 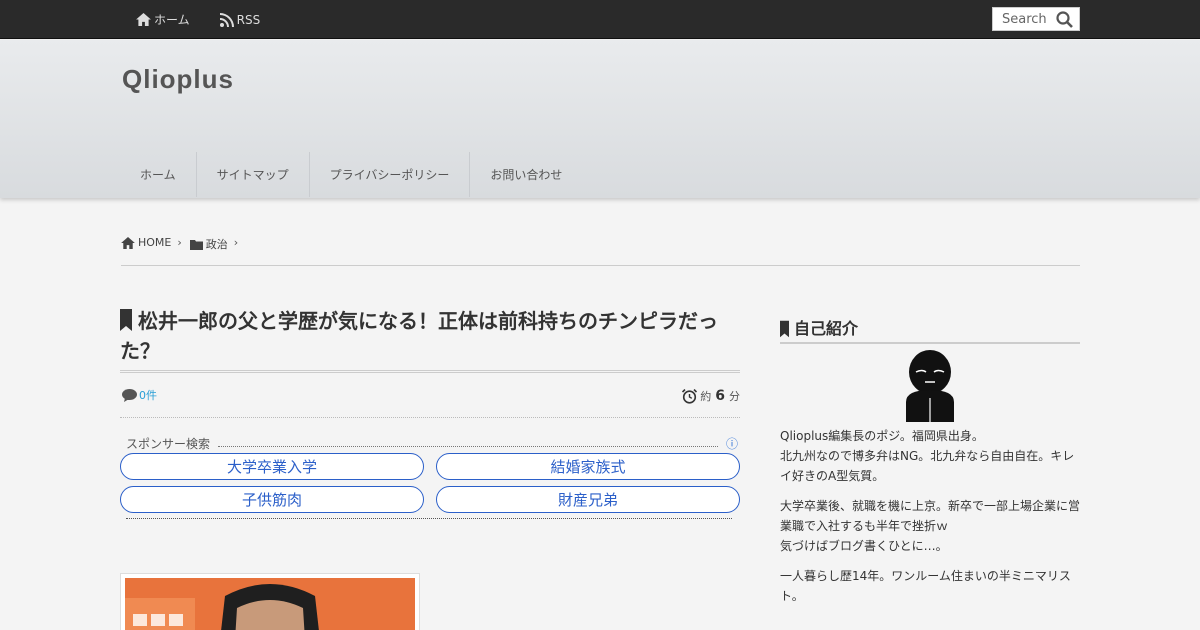 I want to click on top-nav-rss: RSS, so click(x=240, y=19).